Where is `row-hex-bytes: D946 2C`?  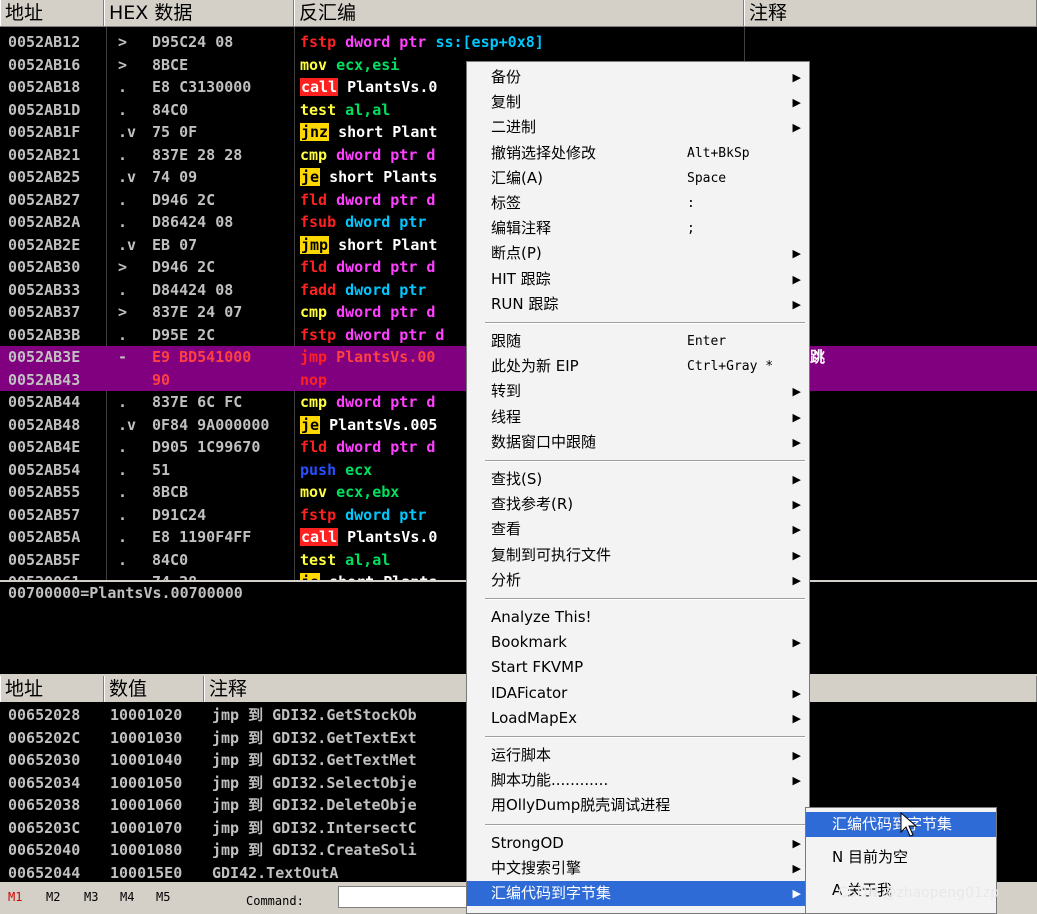
row-hex-bytes: D946 2C is located at coordinates (184, 267).